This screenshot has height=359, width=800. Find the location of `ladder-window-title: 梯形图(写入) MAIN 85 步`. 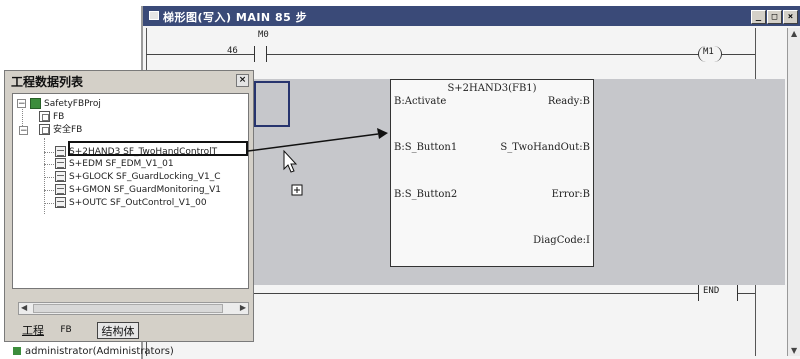

ladder-window-title: 梯形图(写入) MAIN 85 步 is located at coordinates (235, 17).